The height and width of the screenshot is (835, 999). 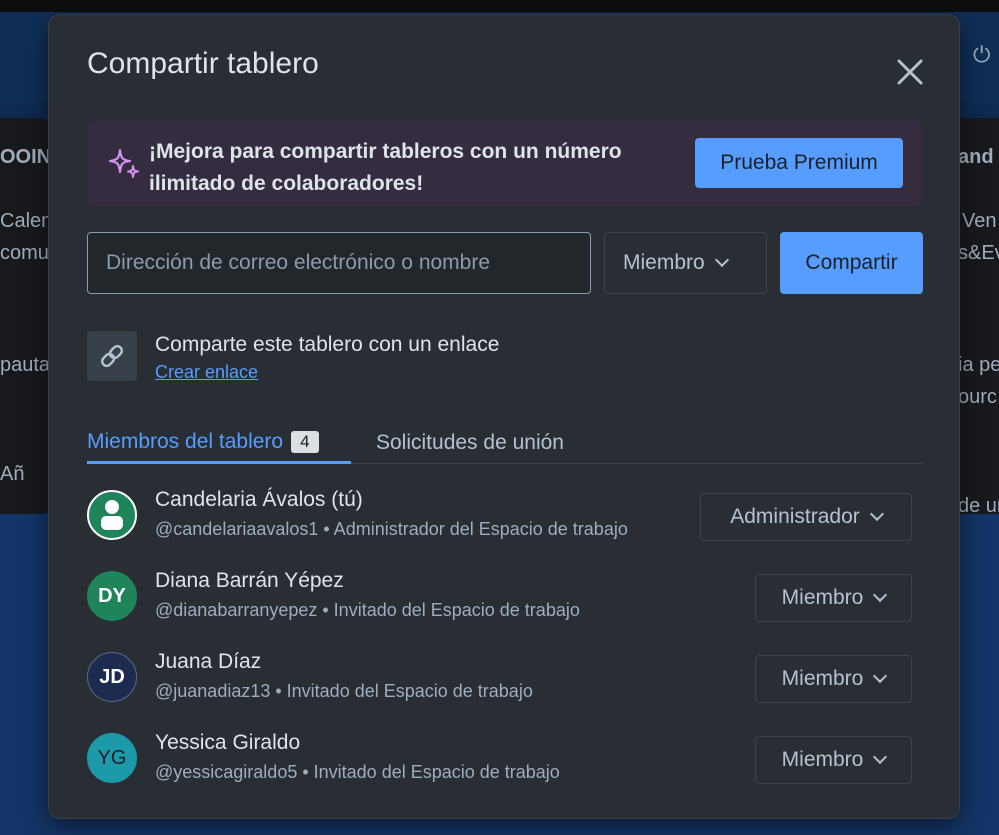 What do you see at coordinates (228, 742) in the screenshot?
I see `member-name: Yessica Giraldo` at bounding box center [228, 742].